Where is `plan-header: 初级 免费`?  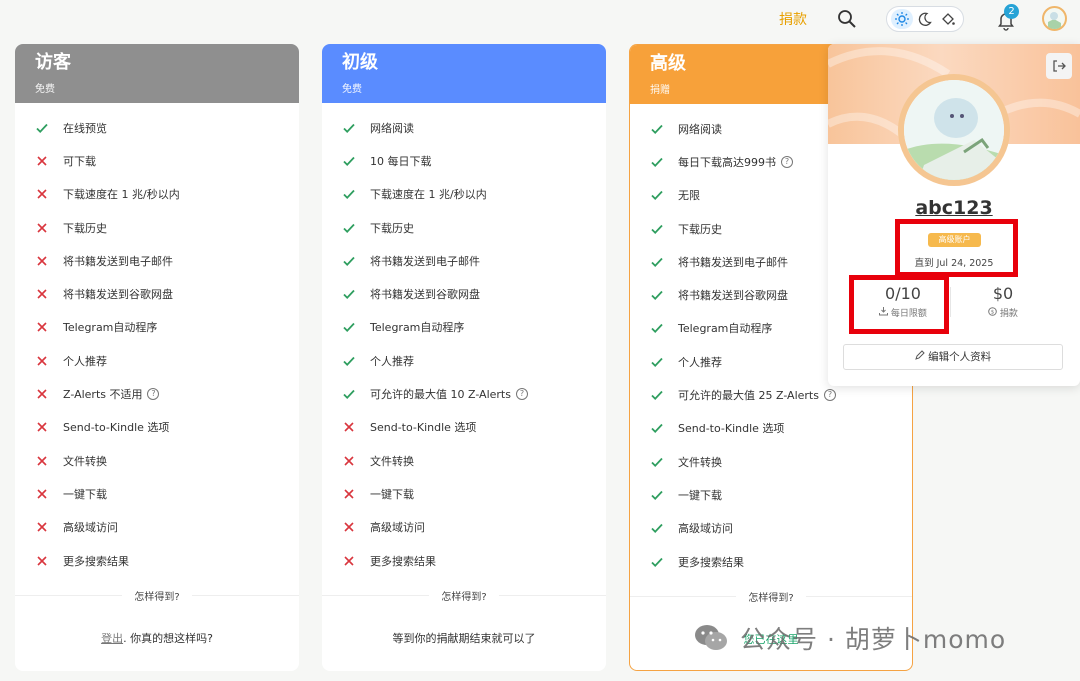
plan-header: 初级 免费 is located at coordinates (464, 73).